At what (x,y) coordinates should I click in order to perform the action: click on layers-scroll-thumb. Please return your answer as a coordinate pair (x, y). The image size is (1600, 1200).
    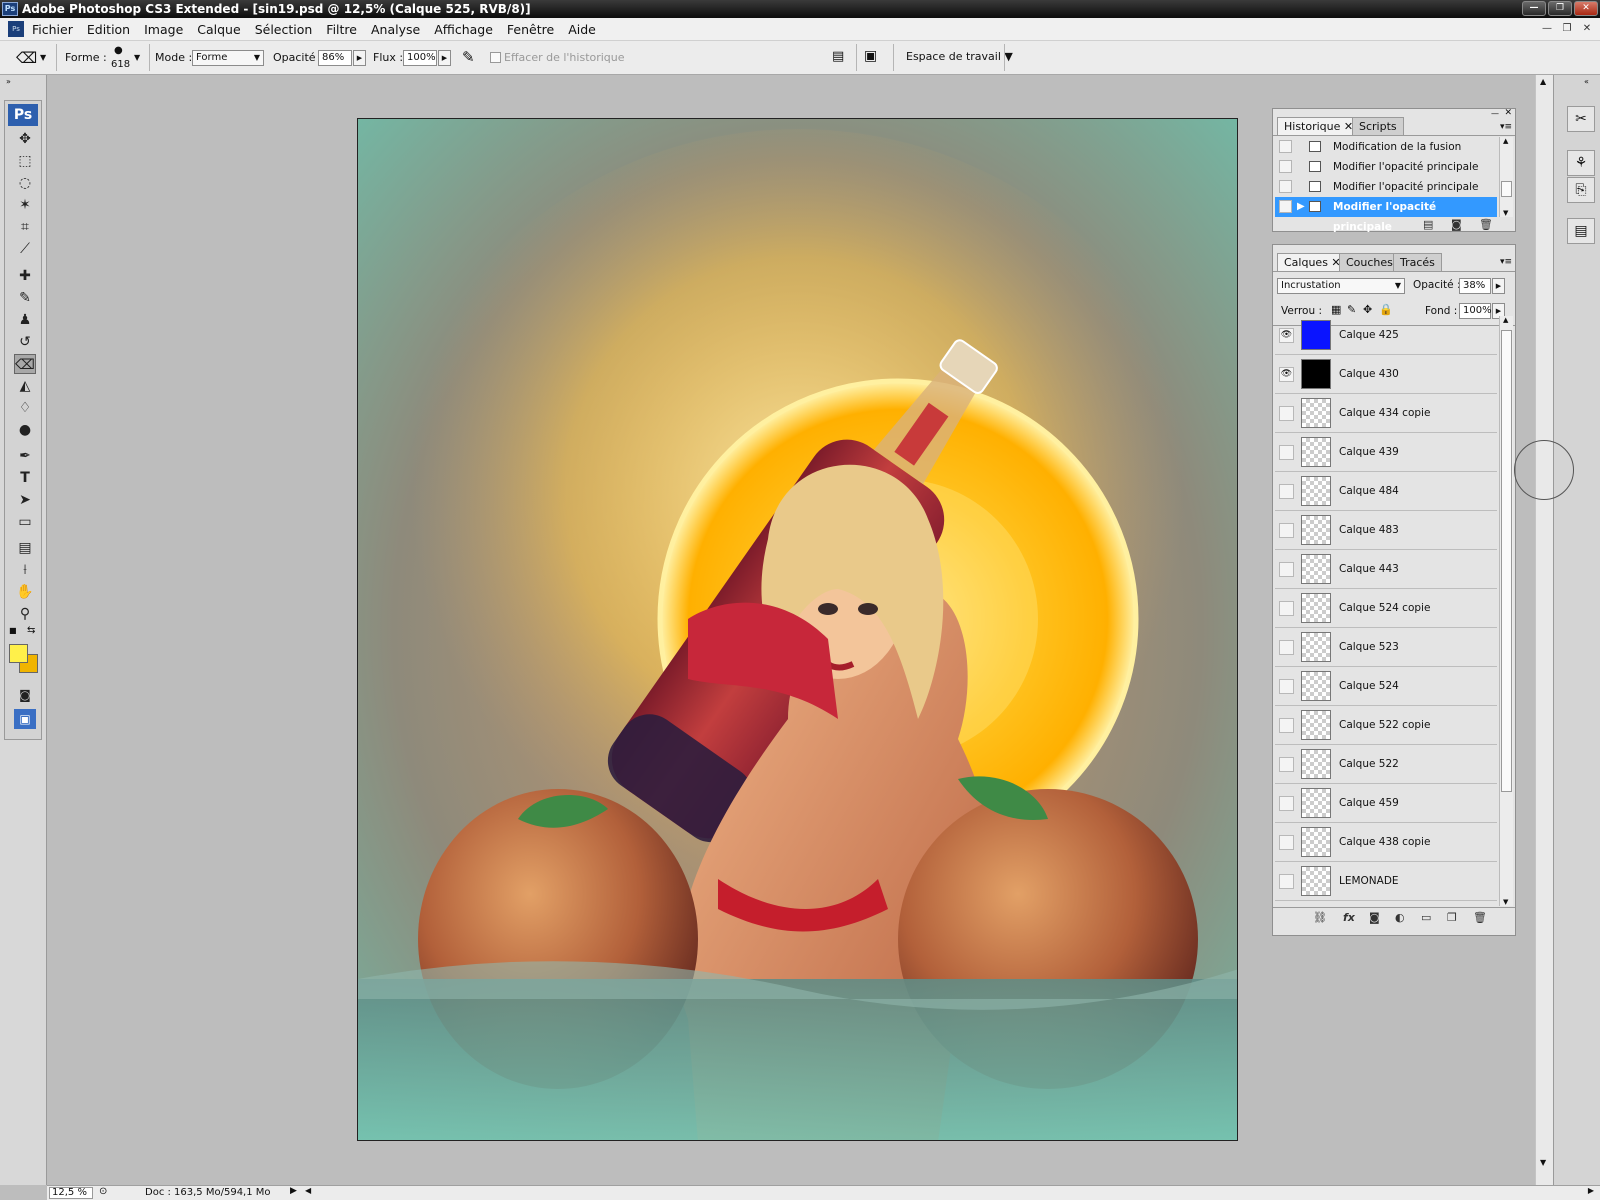
    Looking at the image, I should click on (1506, 561).